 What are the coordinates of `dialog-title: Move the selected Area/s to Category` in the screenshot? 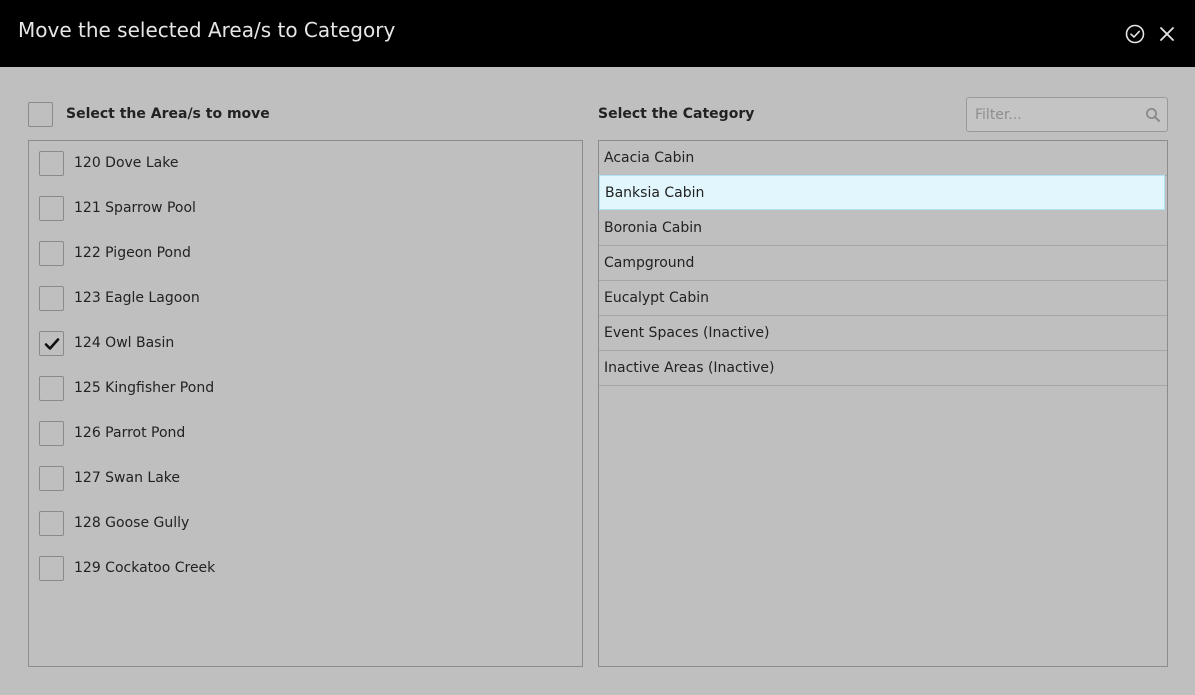 It's located at (207, 30).